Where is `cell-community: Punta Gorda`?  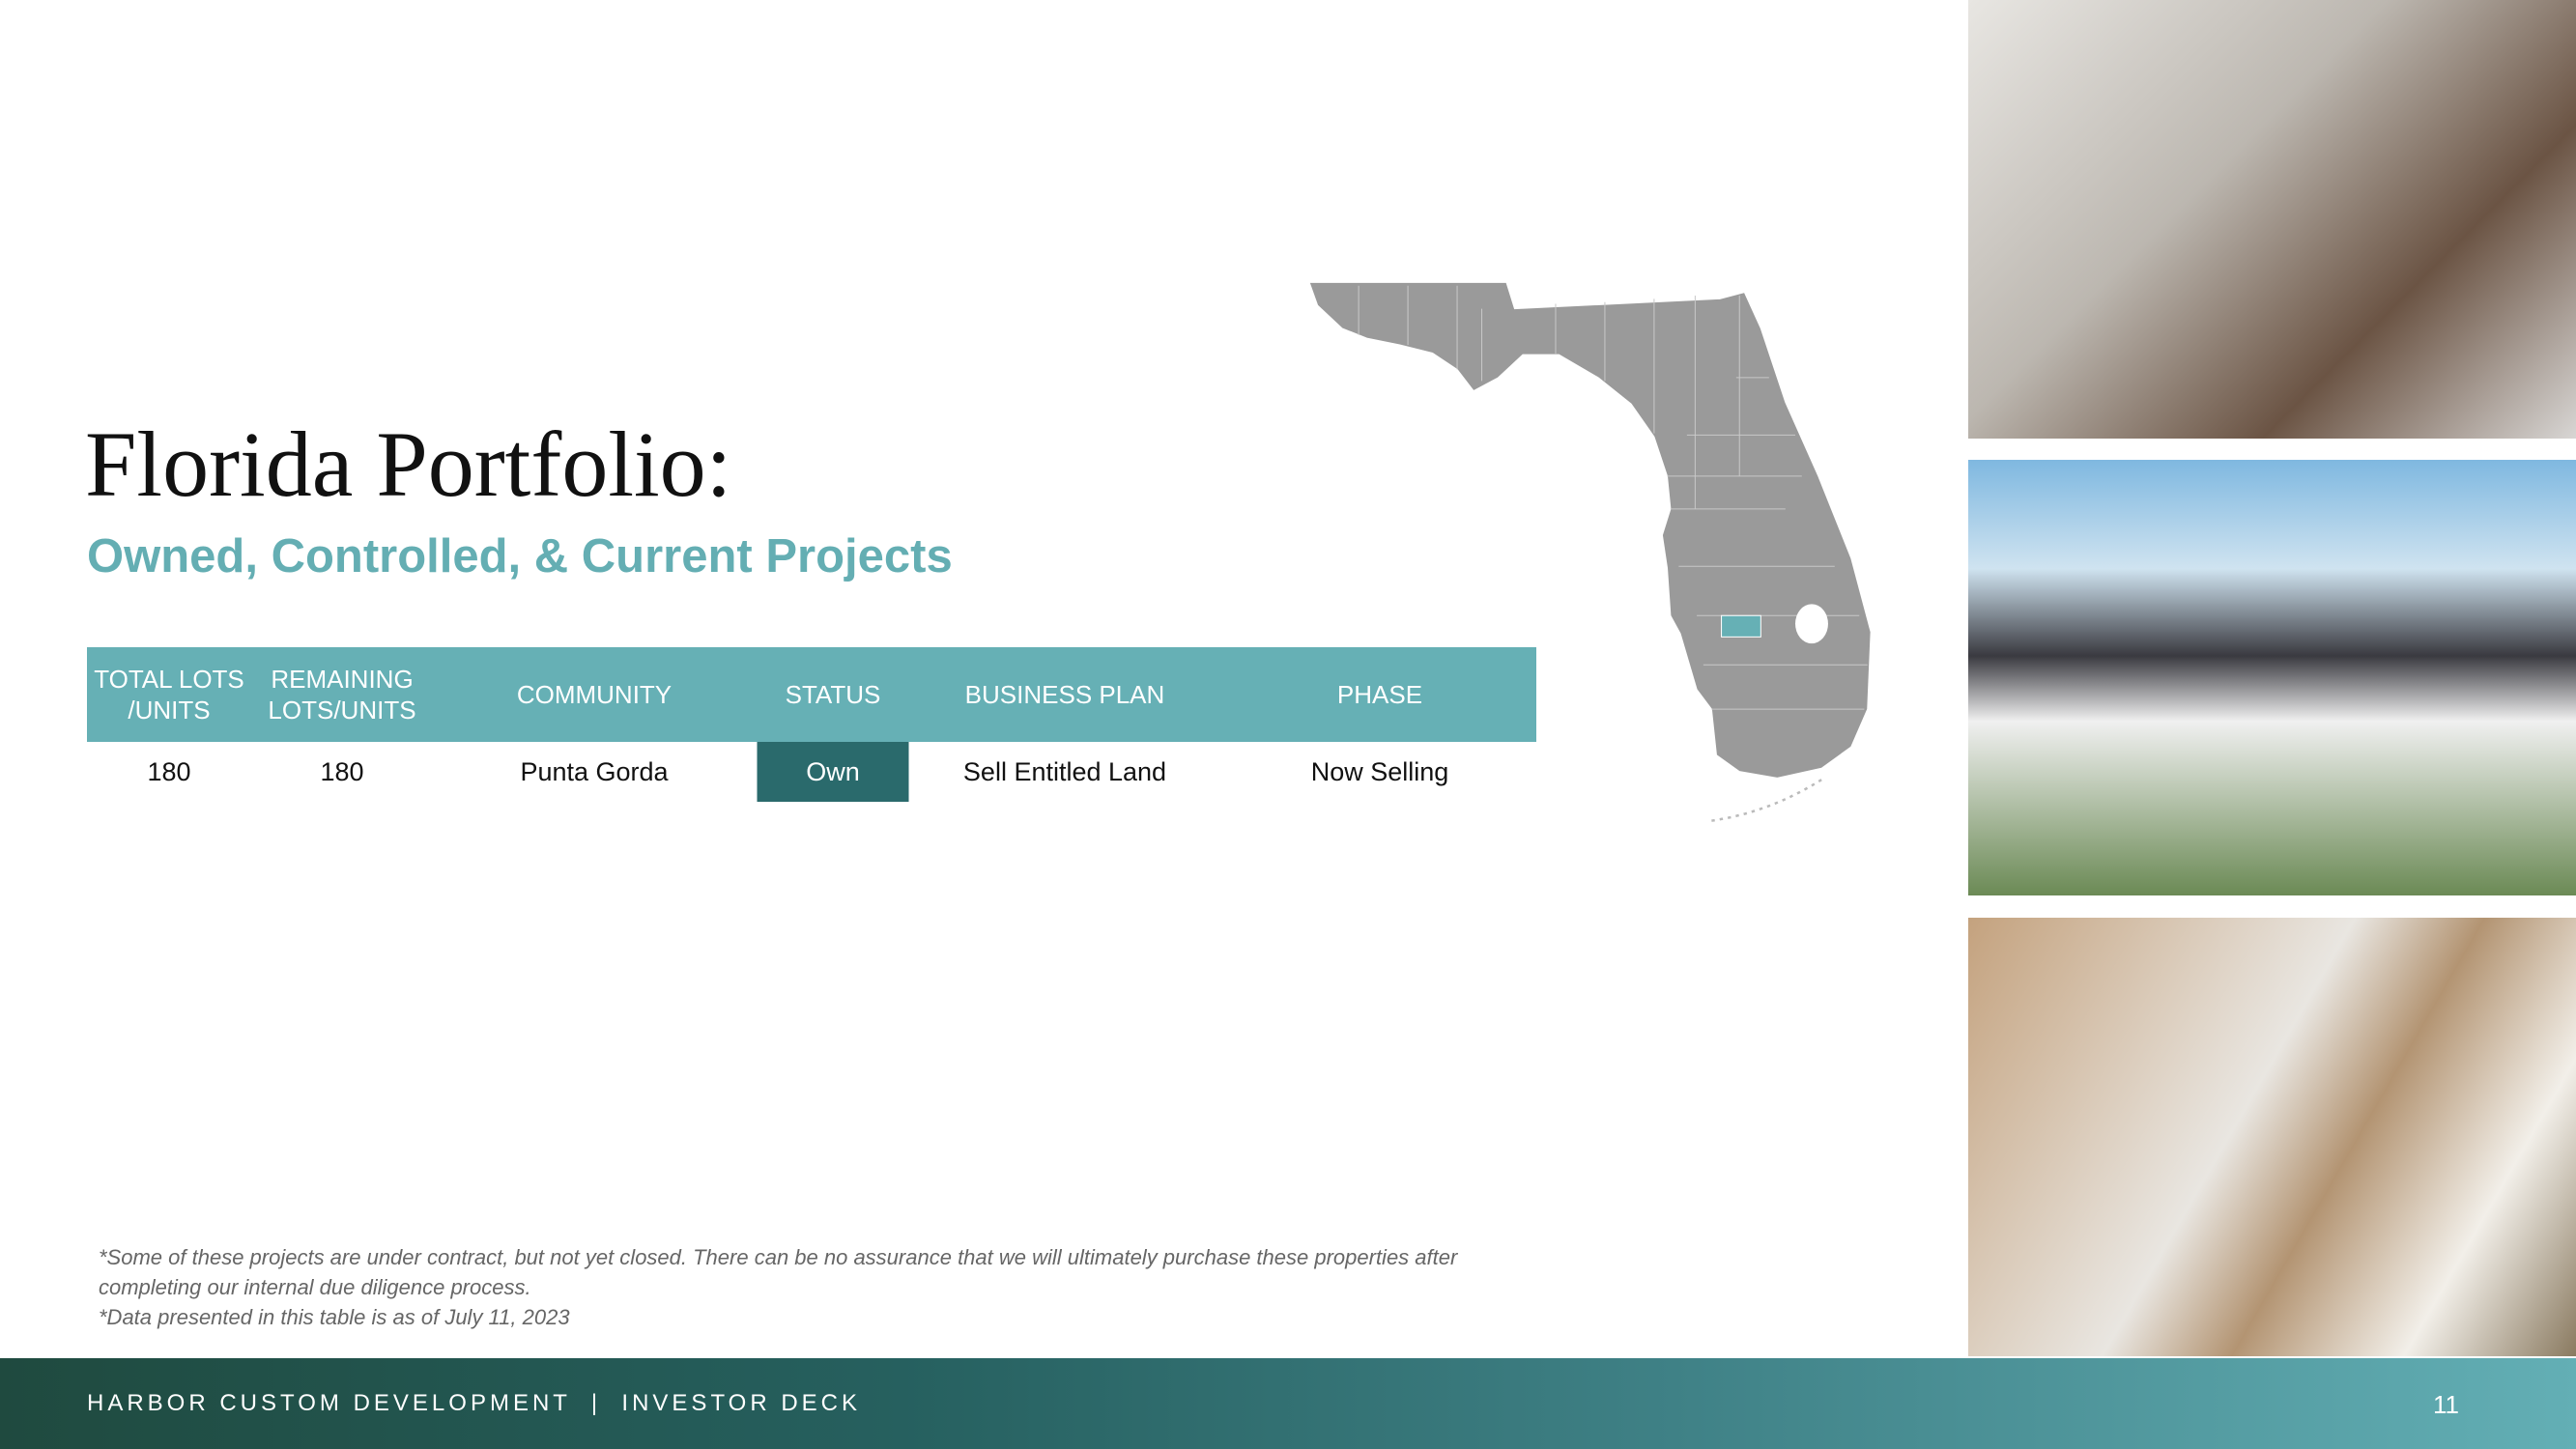
cell-community: Punta Gorda is located at coordinates (595, 771).